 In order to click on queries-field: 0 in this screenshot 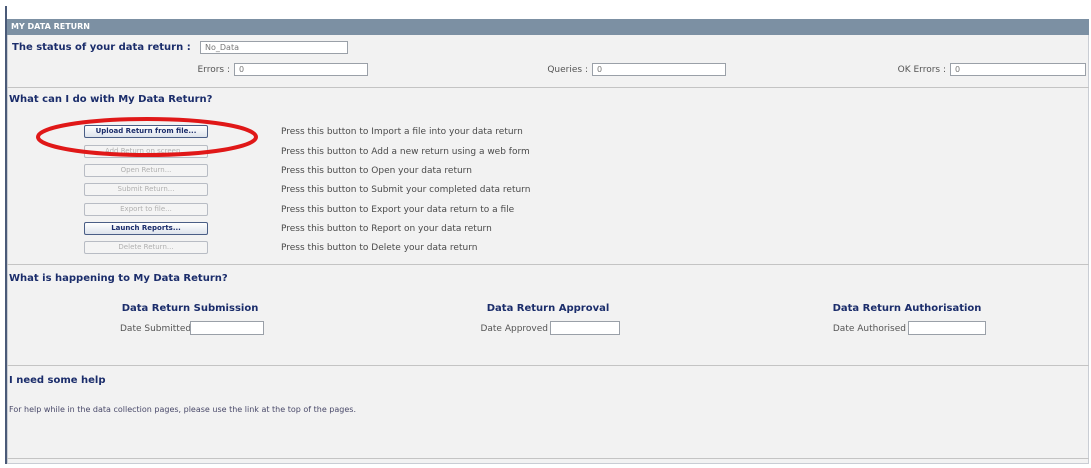, I will do `click(659, 69)`.